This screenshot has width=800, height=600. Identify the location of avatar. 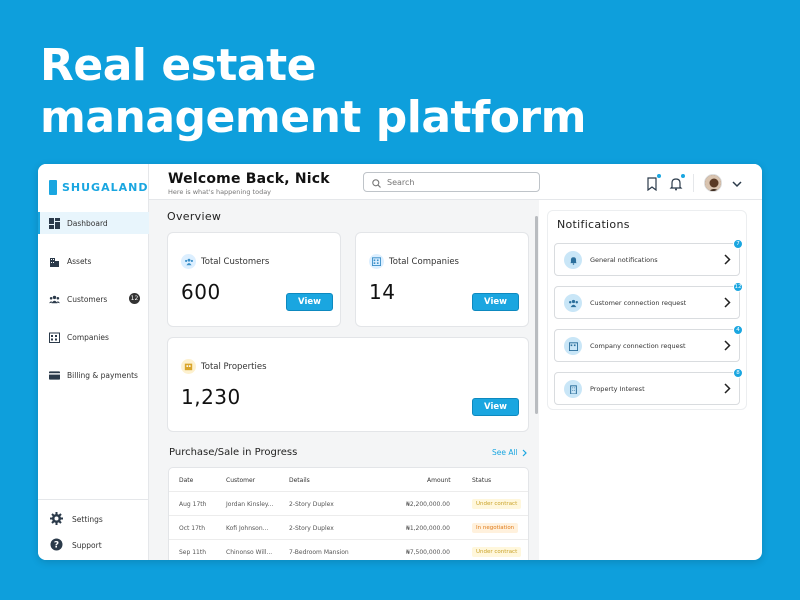
(713, 182).